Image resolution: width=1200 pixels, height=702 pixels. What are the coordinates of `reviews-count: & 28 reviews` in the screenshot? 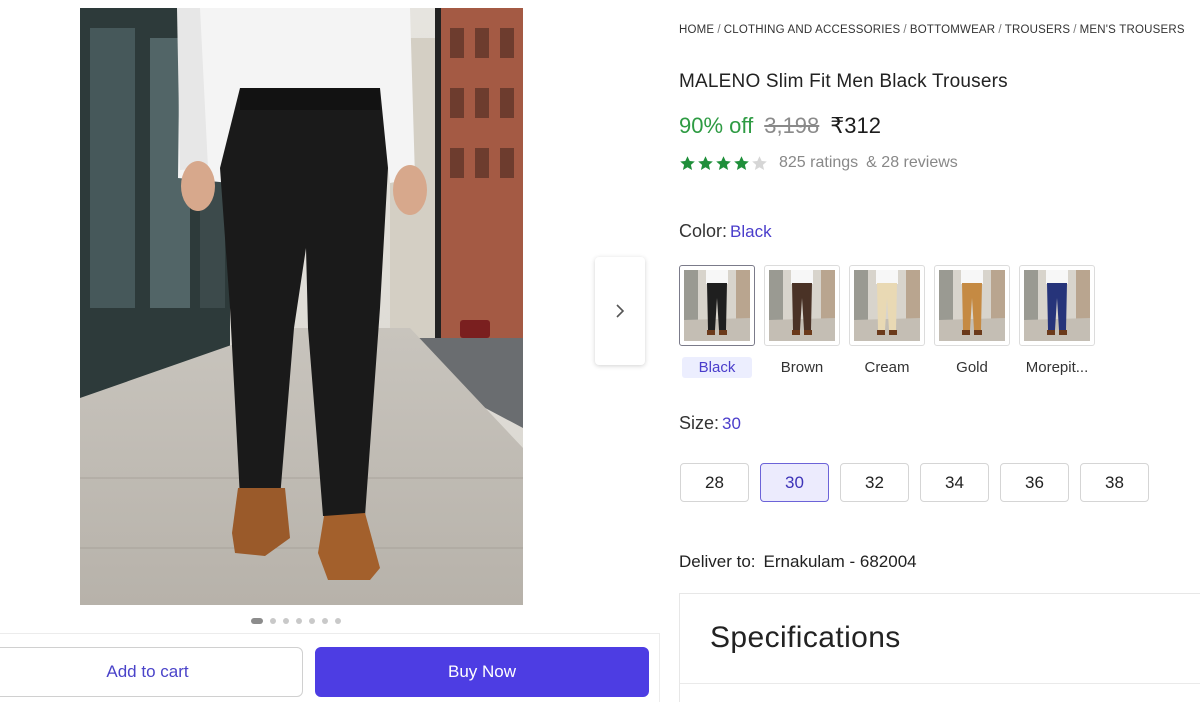 It's located at (912, 162).